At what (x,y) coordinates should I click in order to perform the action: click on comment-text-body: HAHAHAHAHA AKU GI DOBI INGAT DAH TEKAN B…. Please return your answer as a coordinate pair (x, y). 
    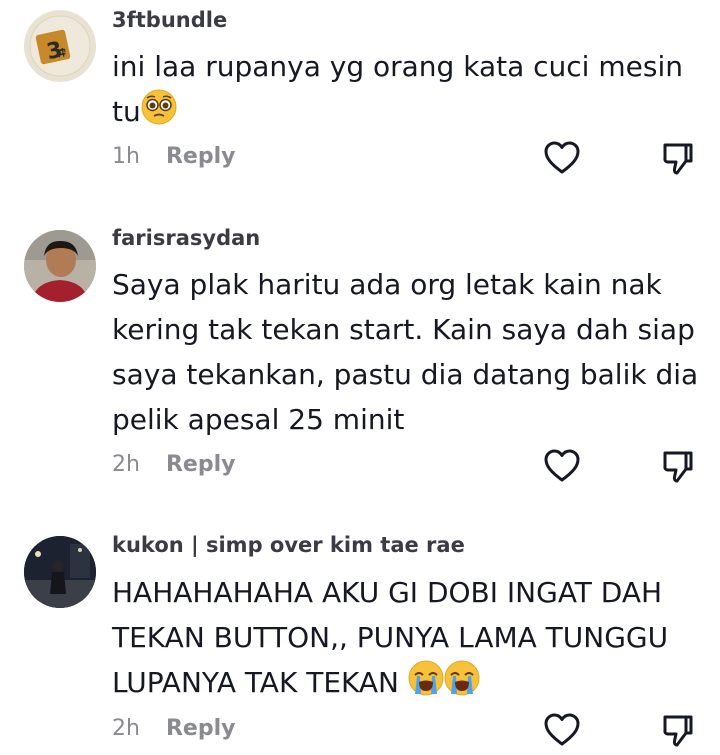
    Looking at the image, I should click on (390, 637).